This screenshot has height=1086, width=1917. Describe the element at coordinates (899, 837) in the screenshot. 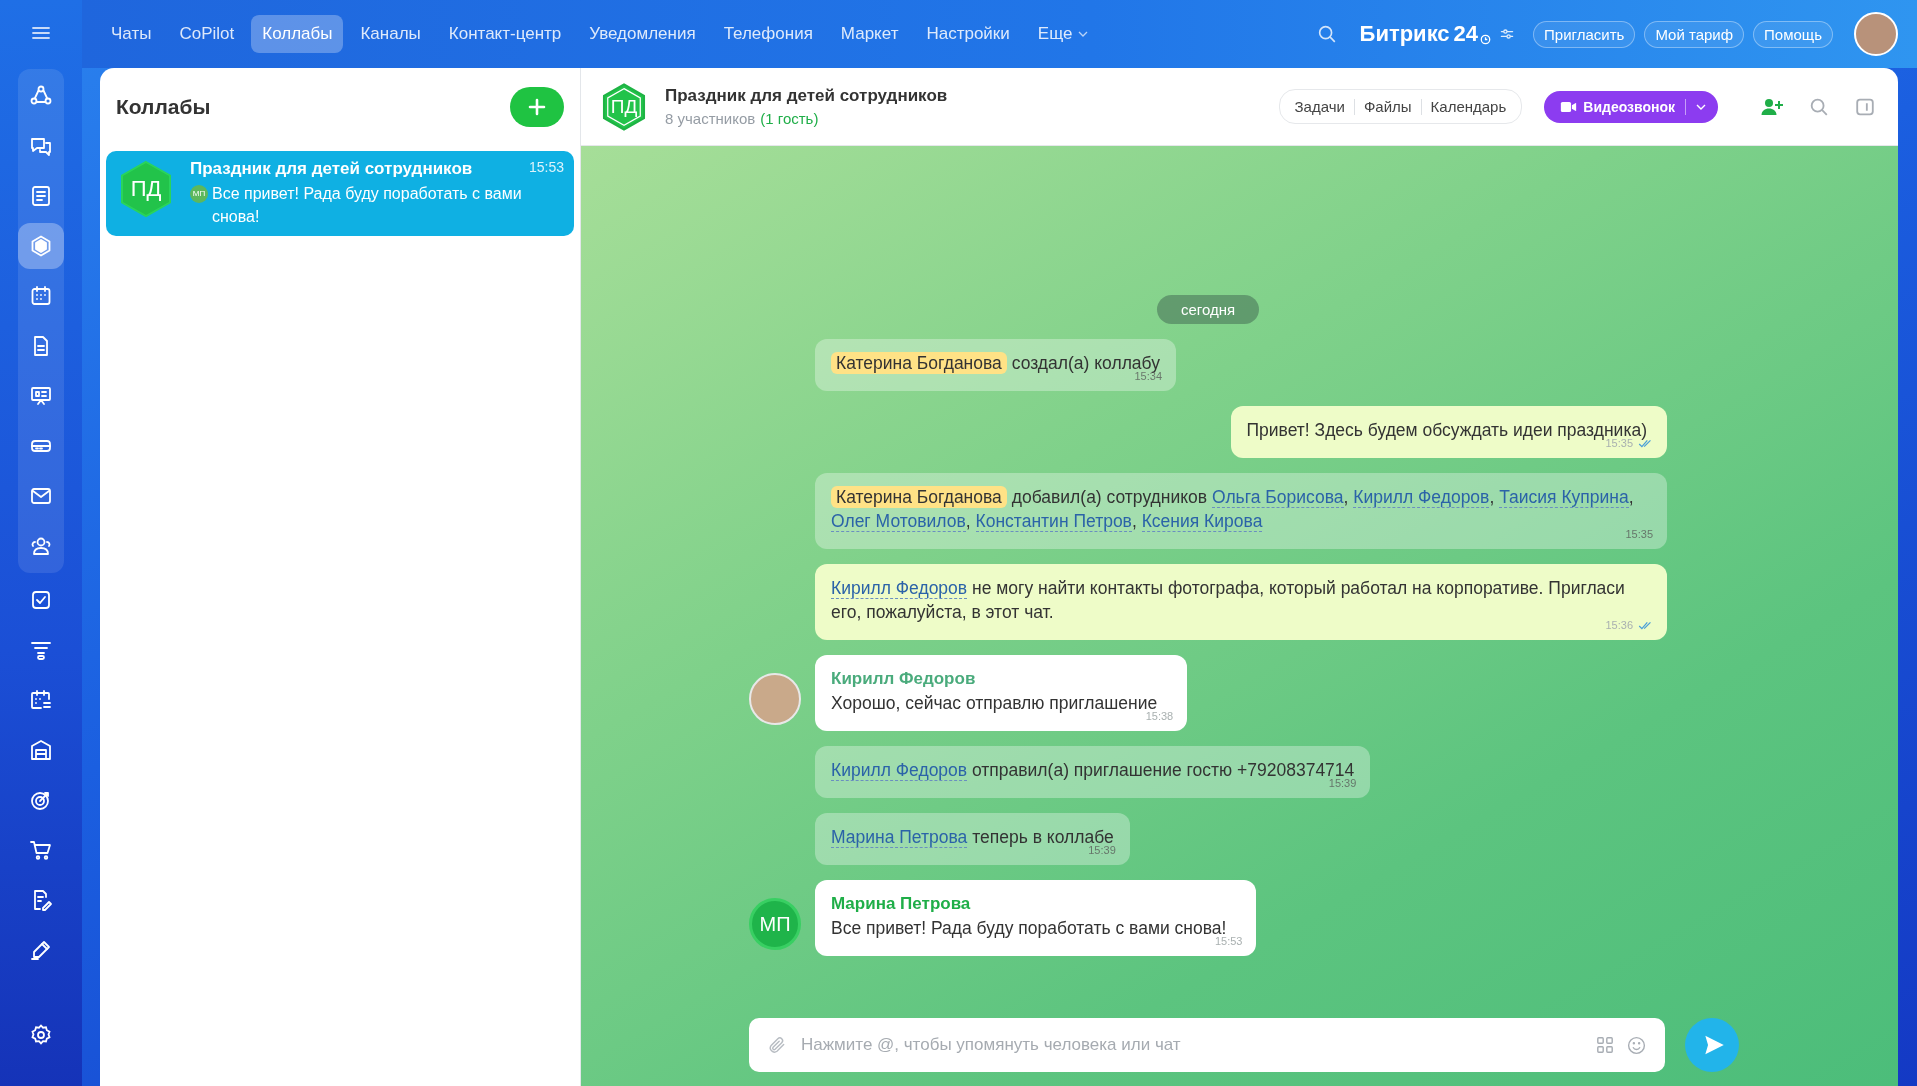

I see `user-link: Марина Петрова` at that location.